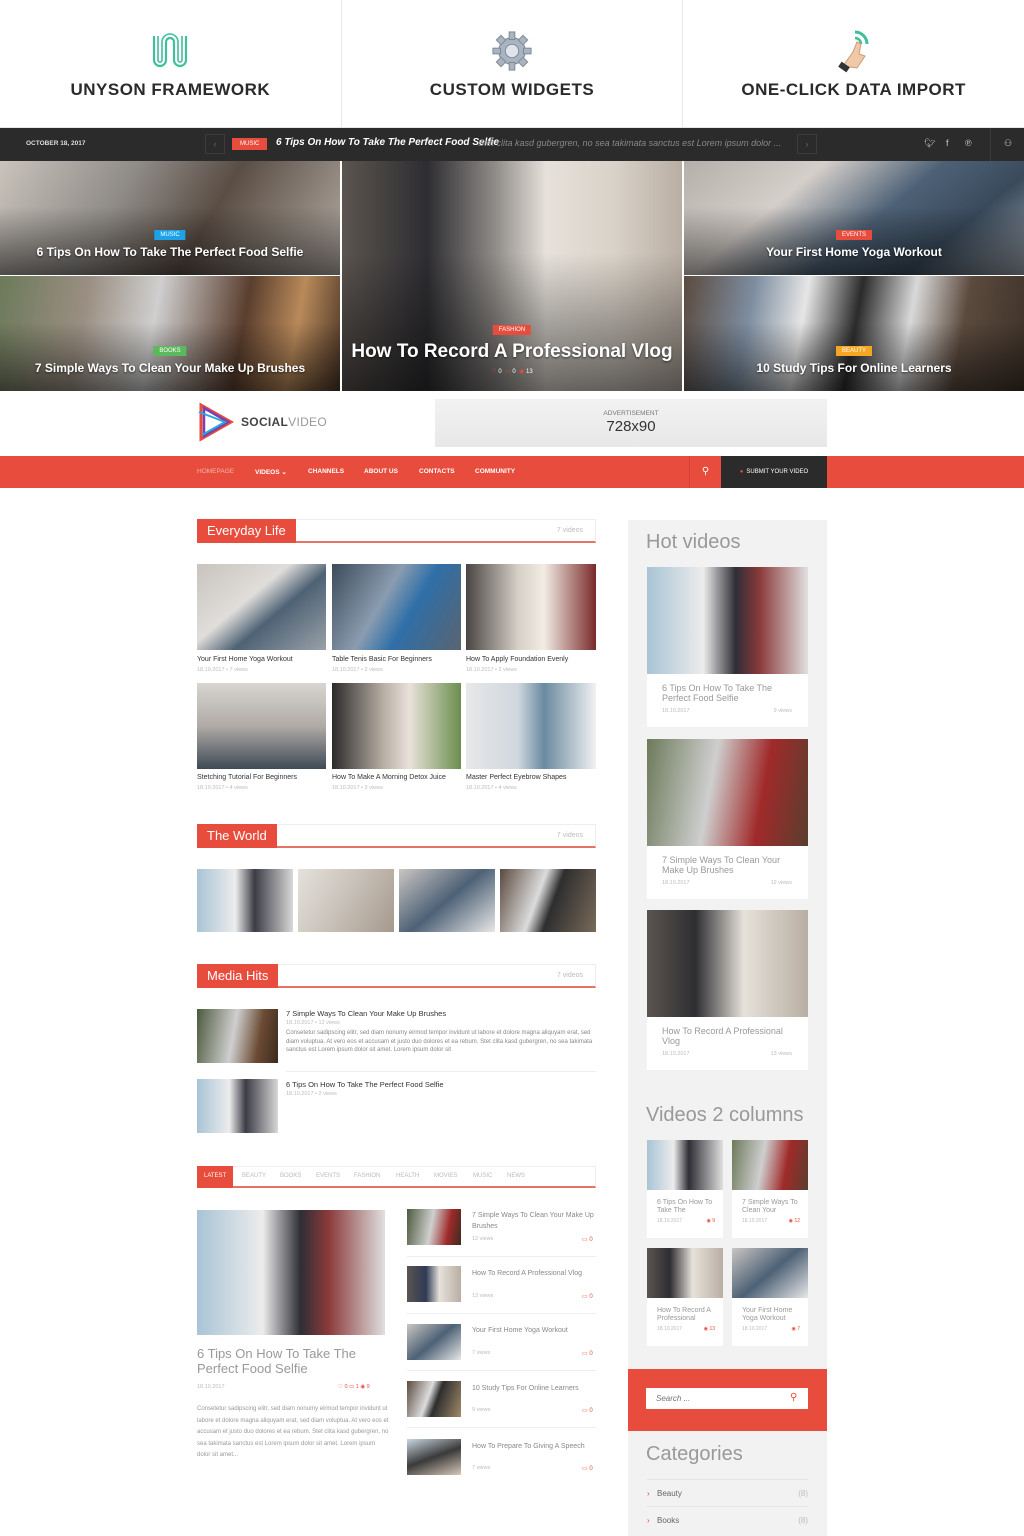 The image size is (1024, 1536). Describe the element at coordinates (854, 218) in the screenshot. I see `hero-tile: EVENTS Your First Home Yoga Workout` at that location.